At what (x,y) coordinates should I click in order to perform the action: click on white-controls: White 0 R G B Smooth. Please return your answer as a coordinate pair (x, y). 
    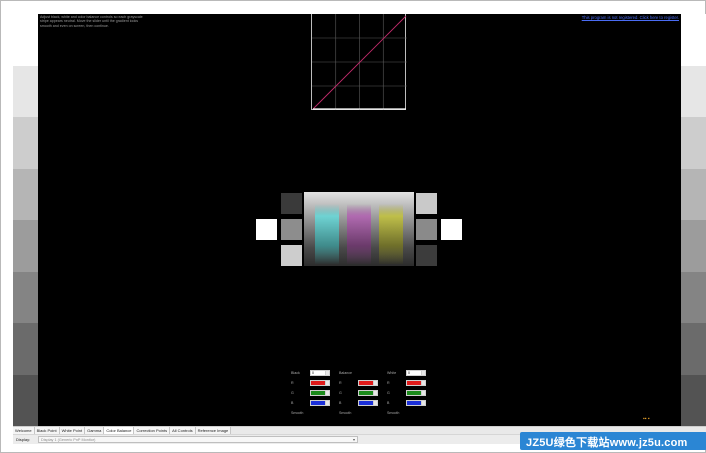
    Looking at the image, I should click on (409, 394).